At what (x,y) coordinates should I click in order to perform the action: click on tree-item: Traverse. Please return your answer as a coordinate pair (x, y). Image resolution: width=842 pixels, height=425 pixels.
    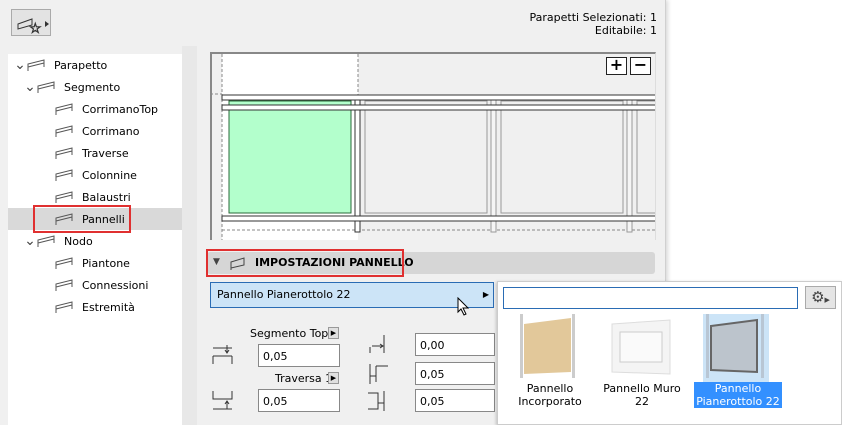
    Looking at the image, I should click on (95, 153).